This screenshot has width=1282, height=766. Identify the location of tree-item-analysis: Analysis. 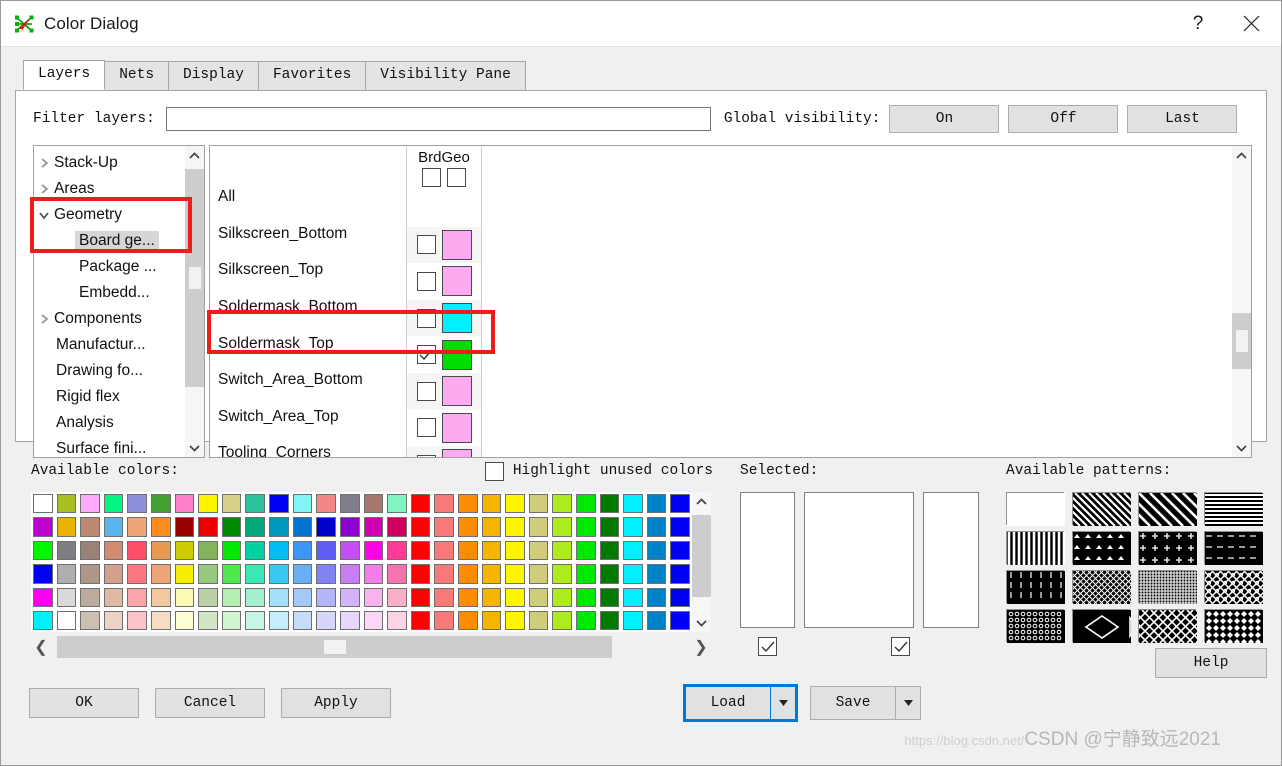
(119, 423).